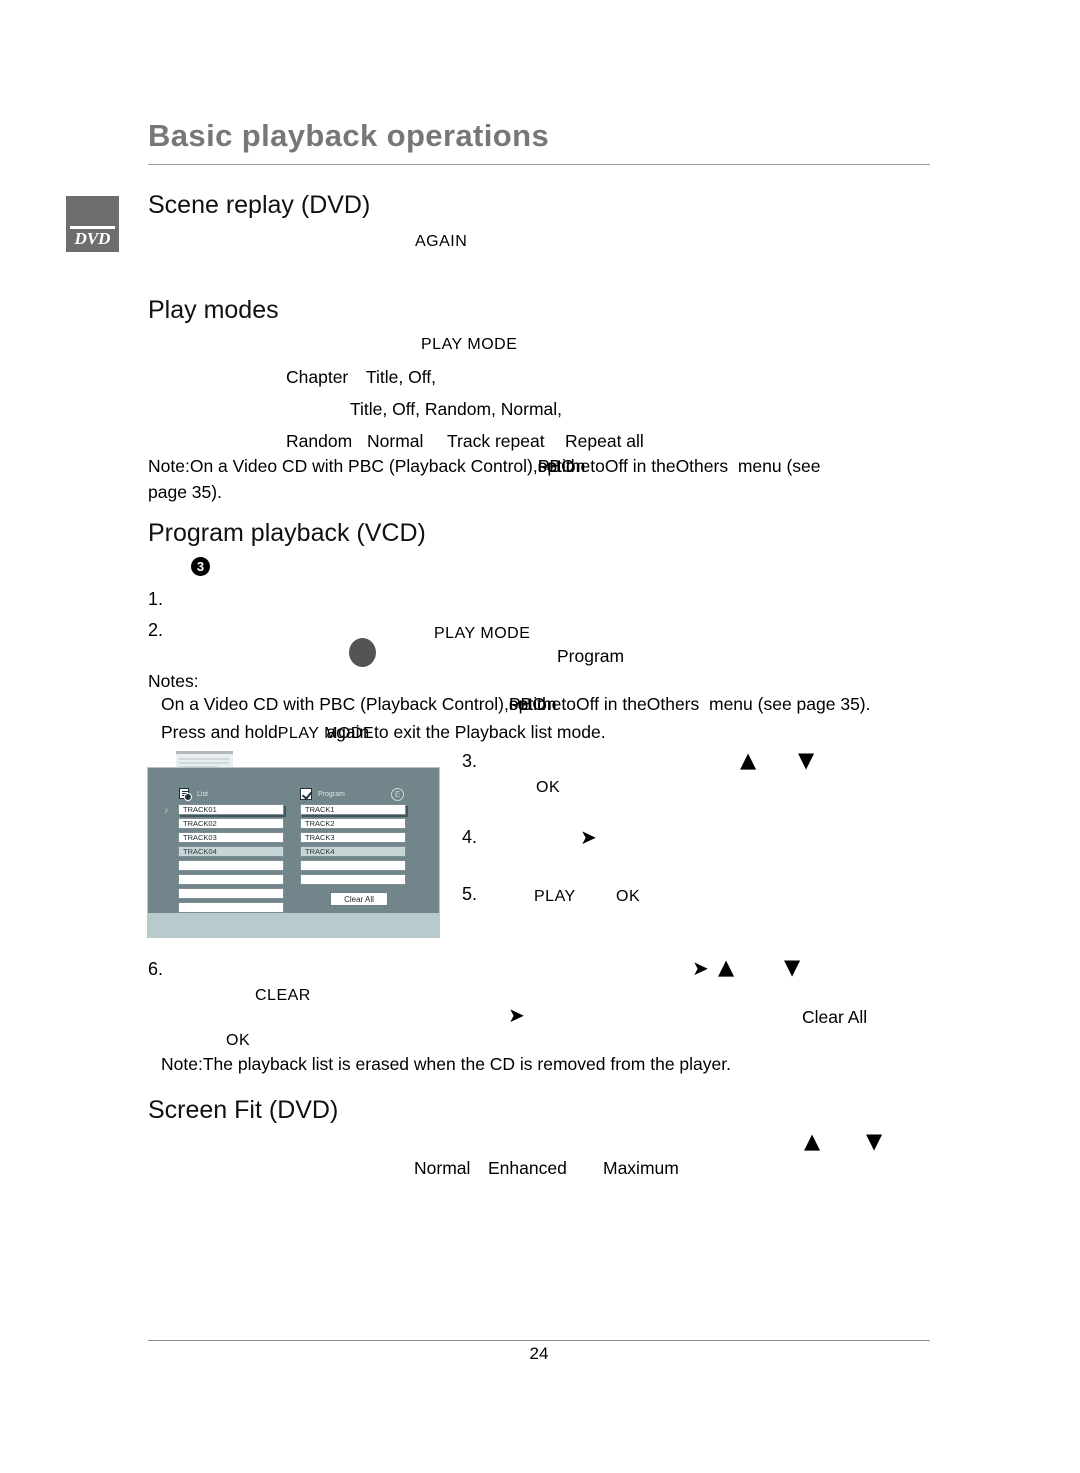 Image resolution: width=1080 pixels, height=1473 pixels. What do you see at coordinates (202, 794) in the screenshot?
I see `list-column-header: List` at bounding box center [202, 794].